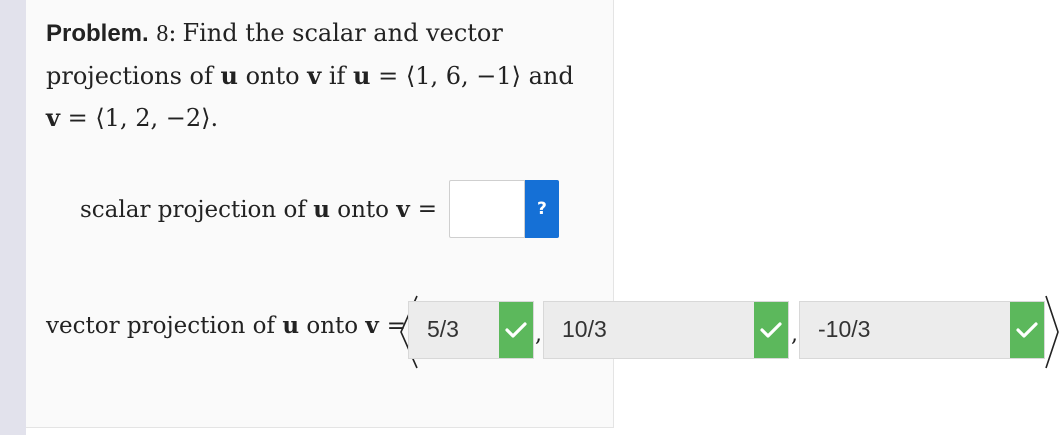 Image resolution: width=1064 pixels, height=435 pixels. Describe the element at coordinates (316, 118) in the screenshot. I see `problem-line-3: v = ⟨1, 2, −2⟩.` at that location.